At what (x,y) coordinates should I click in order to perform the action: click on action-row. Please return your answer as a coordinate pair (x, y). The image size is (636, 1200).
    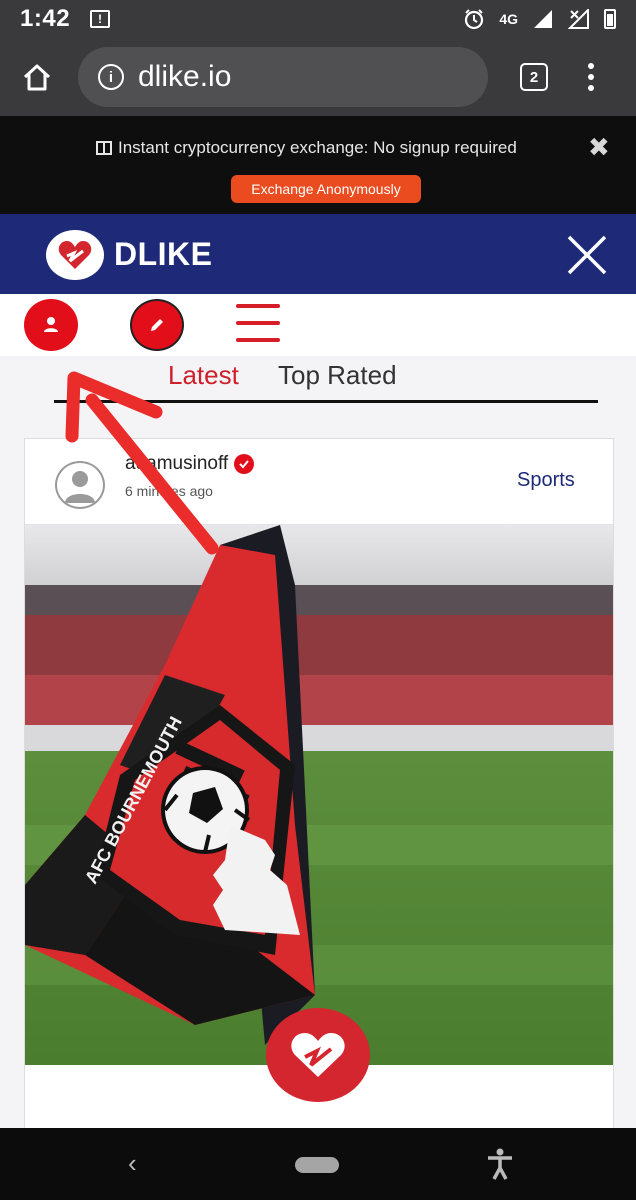
    Looking at the image, I should click on (318, 325).